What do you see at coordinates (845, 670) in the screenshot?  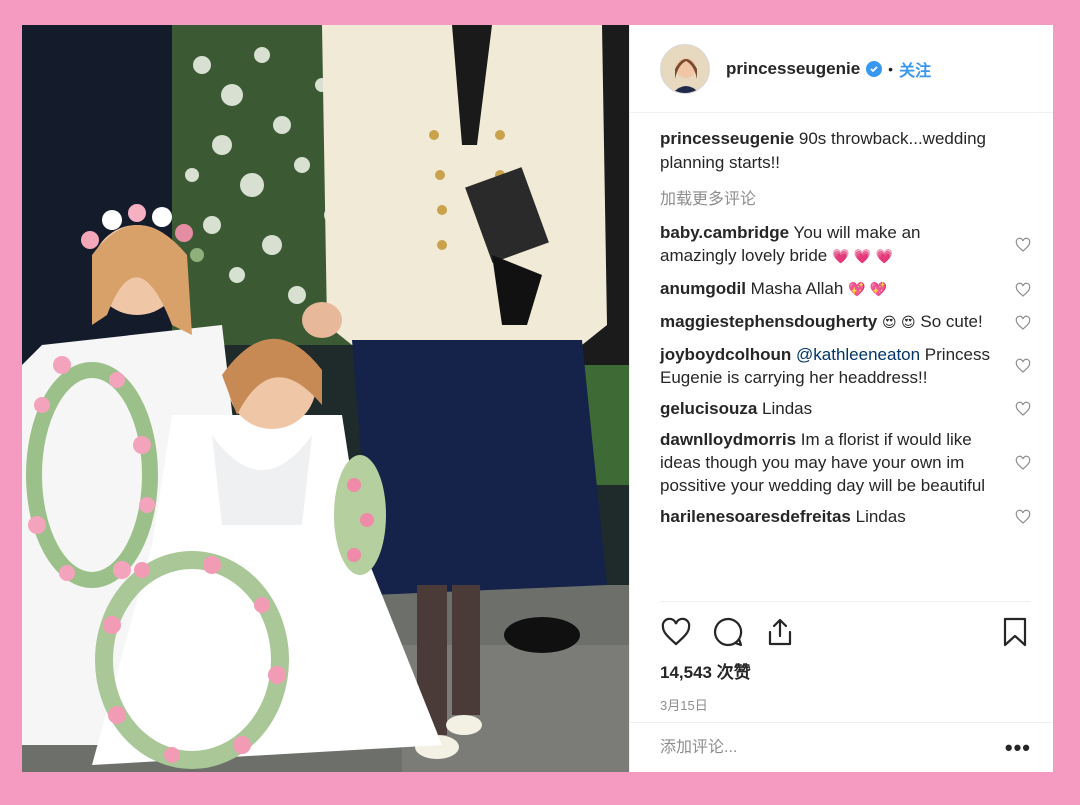 I see `likes-count: 14,543 次赞` at bounding box center [845, 670].